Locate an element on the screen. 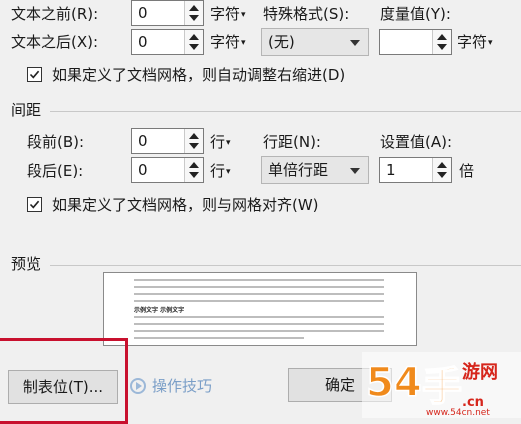 Image resolution: width=521 pixels, height=424 pixels. spacing-after-input: 0 is located at coordinates (167, 170).